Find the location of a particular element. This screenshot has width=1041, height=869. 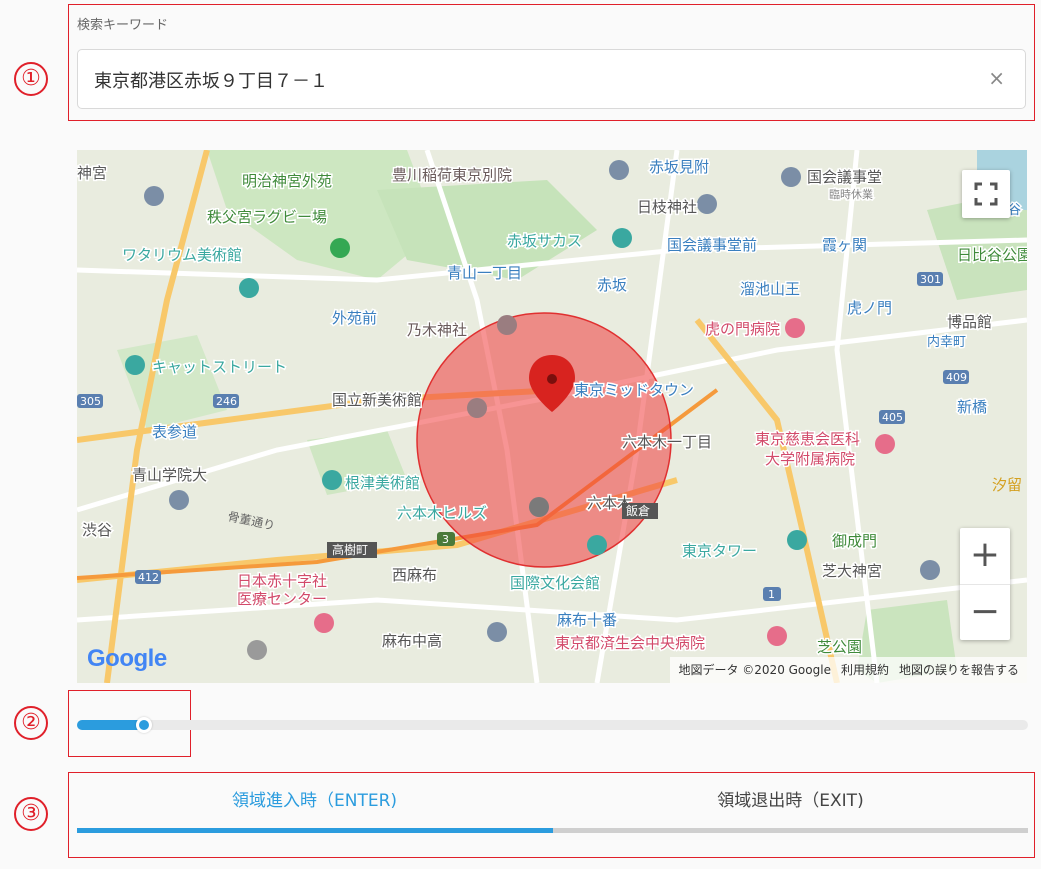

map-label: 溜池山王 is located at coordinates (770, 289).